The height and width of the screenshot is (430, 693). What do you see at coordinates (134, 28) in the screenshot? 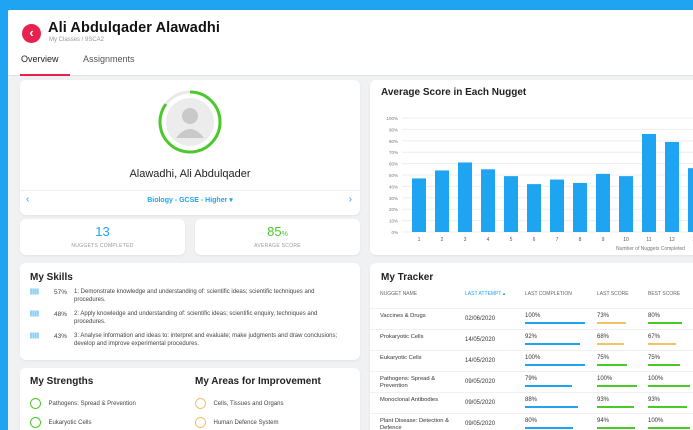
I see `page-title: Ali Abdulqader Alawadhi` at bounding box center [134, 28].